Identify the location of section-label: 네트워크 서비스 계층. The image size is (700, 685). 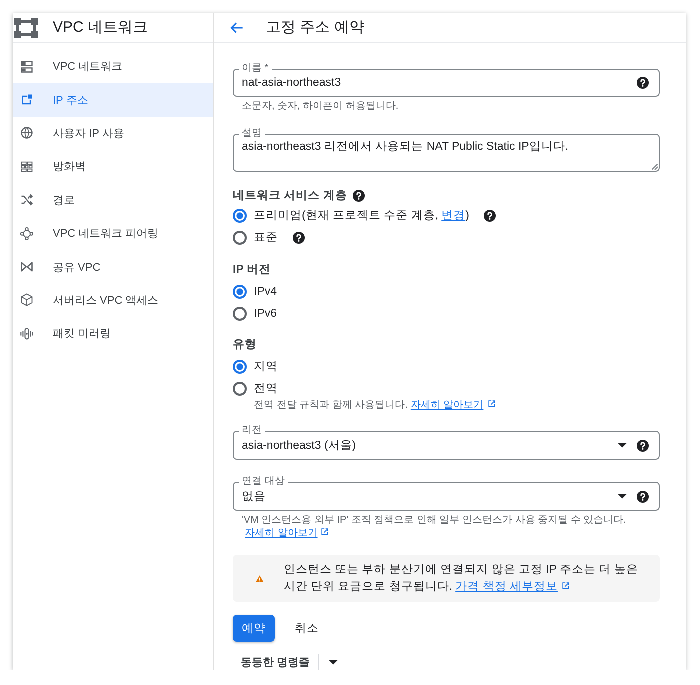
(290, 196).